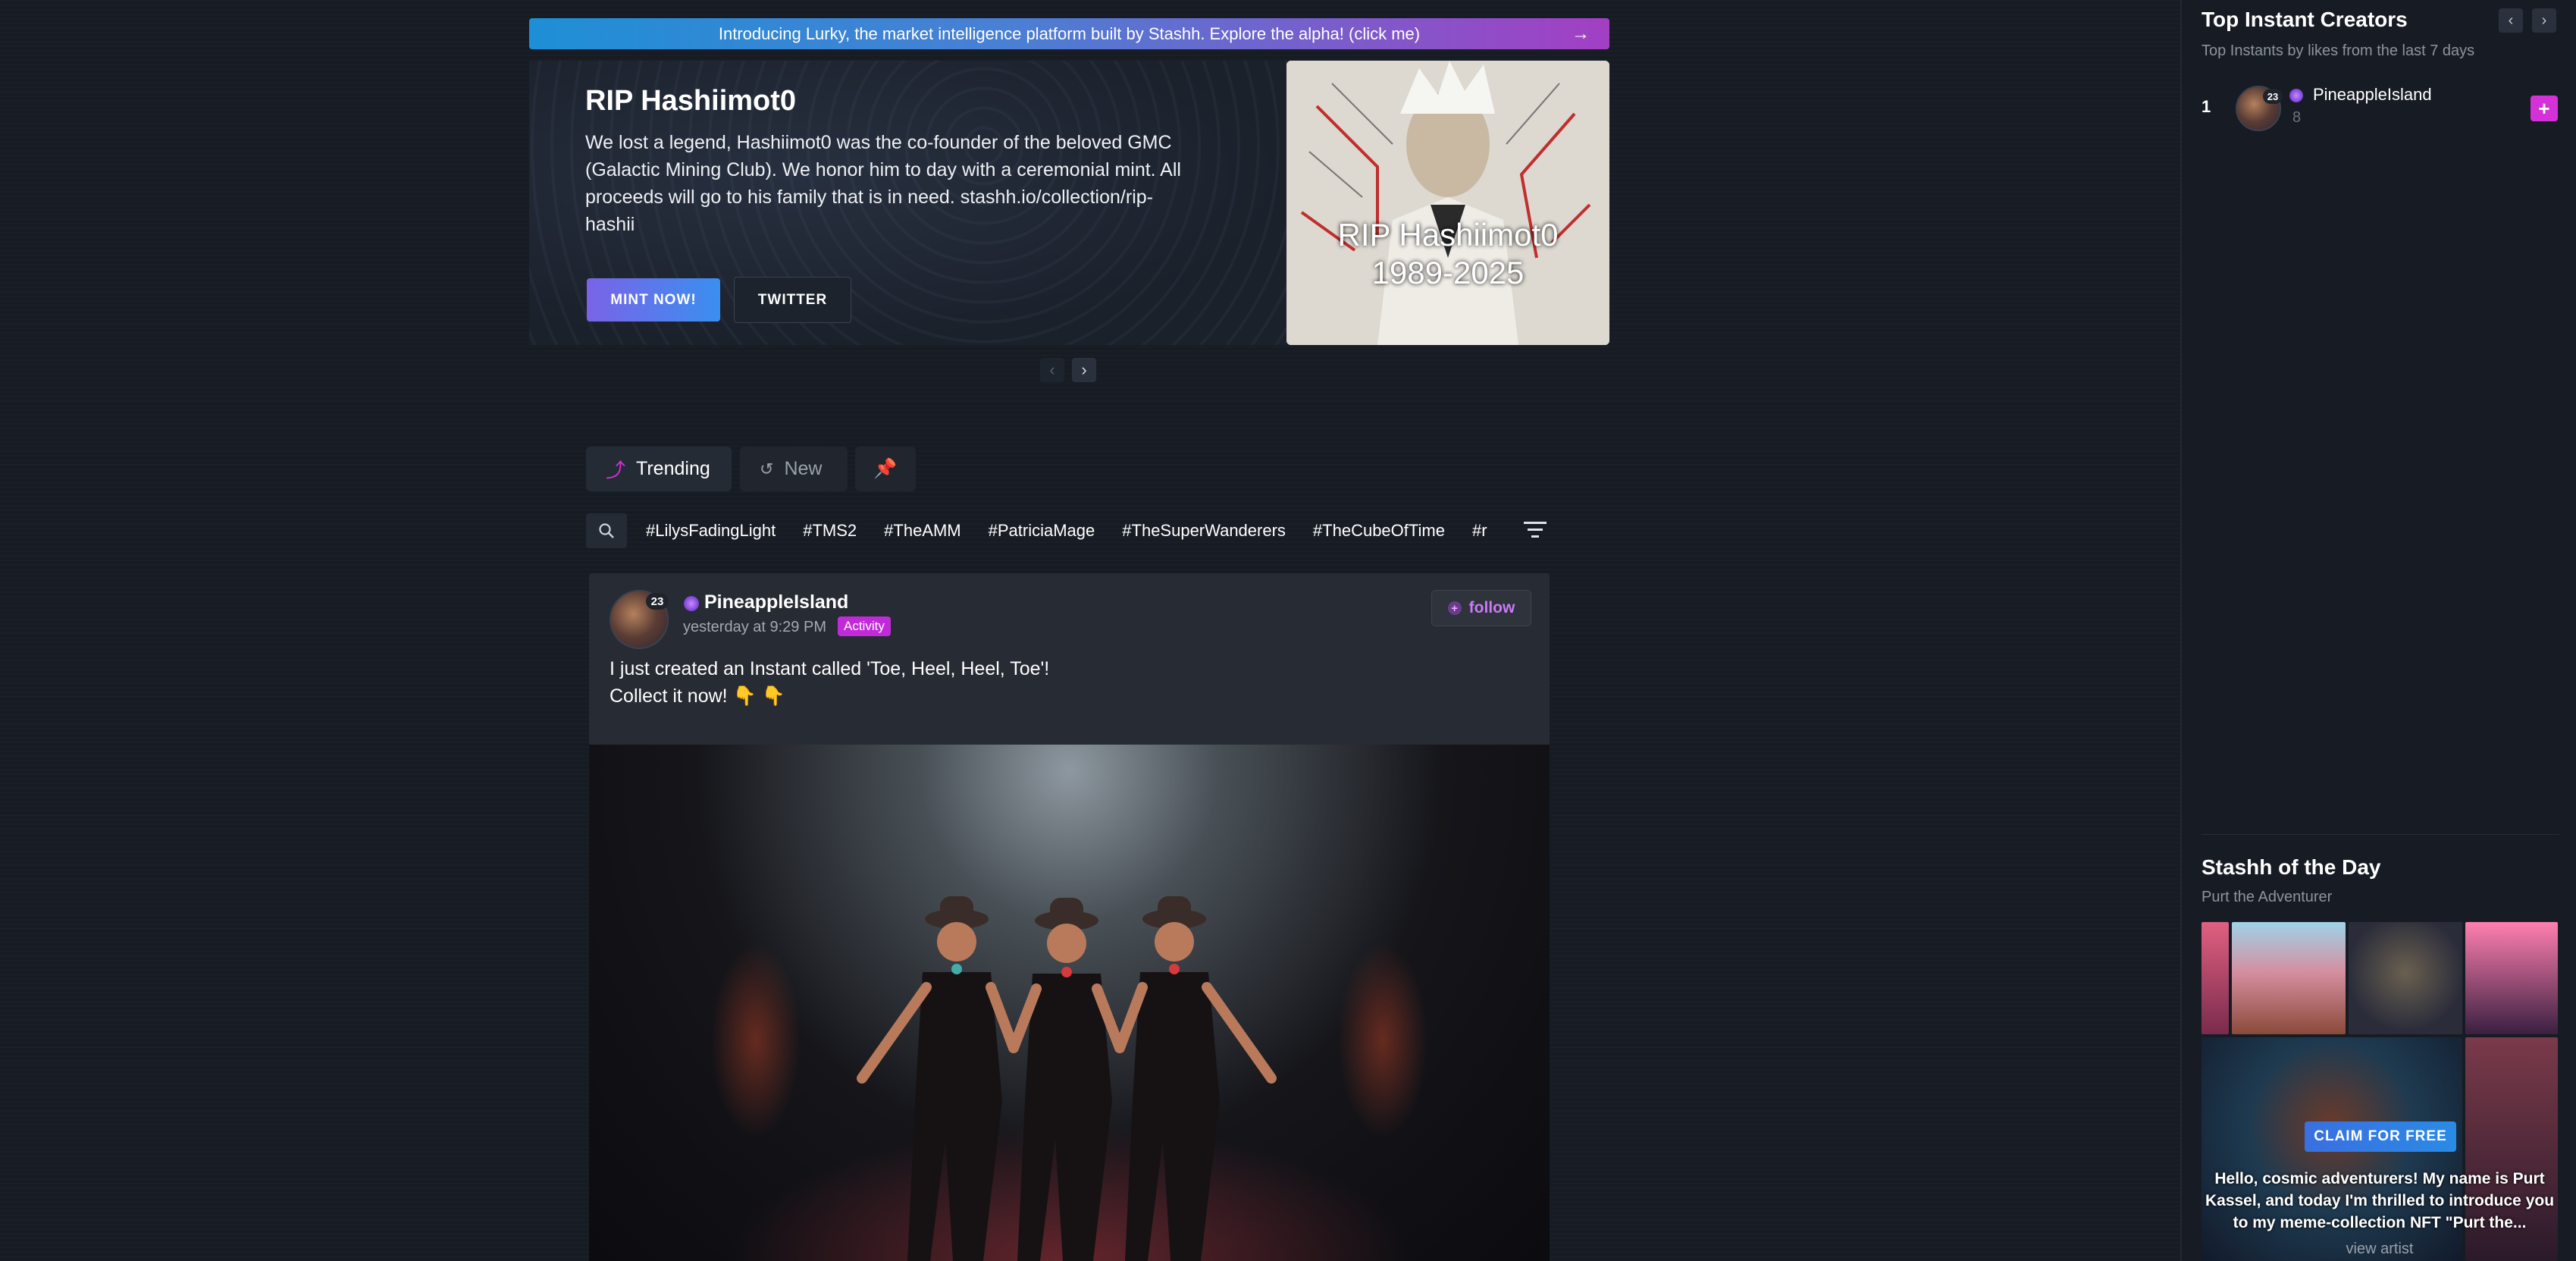 This screenshot has height=1261, width=2576. Describe the element at coordinates (1379, 531) in the screenshot. I see `hashtag-item: #TheCubeOfTime` at that location.